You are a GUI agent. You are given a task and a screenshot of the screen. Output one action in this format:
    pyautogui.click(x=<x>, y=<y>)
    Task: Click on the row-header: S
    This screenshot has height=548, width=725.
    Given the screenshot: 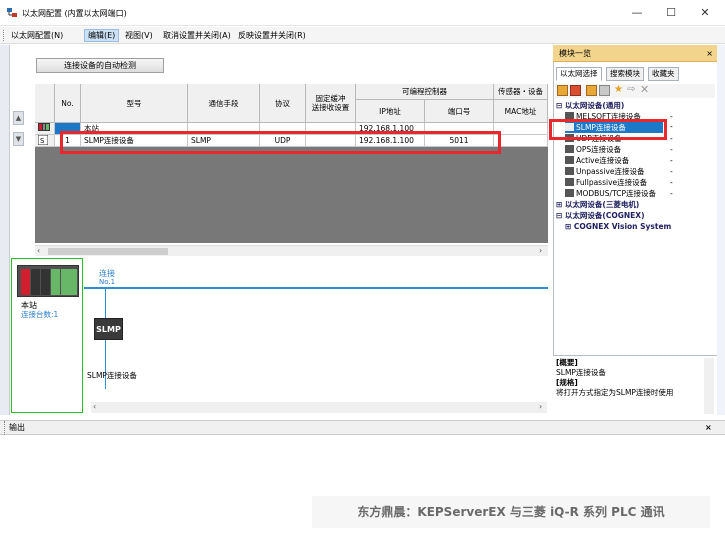 What is the action you would take?
    pyautogui.click(x=45, y=141)
    